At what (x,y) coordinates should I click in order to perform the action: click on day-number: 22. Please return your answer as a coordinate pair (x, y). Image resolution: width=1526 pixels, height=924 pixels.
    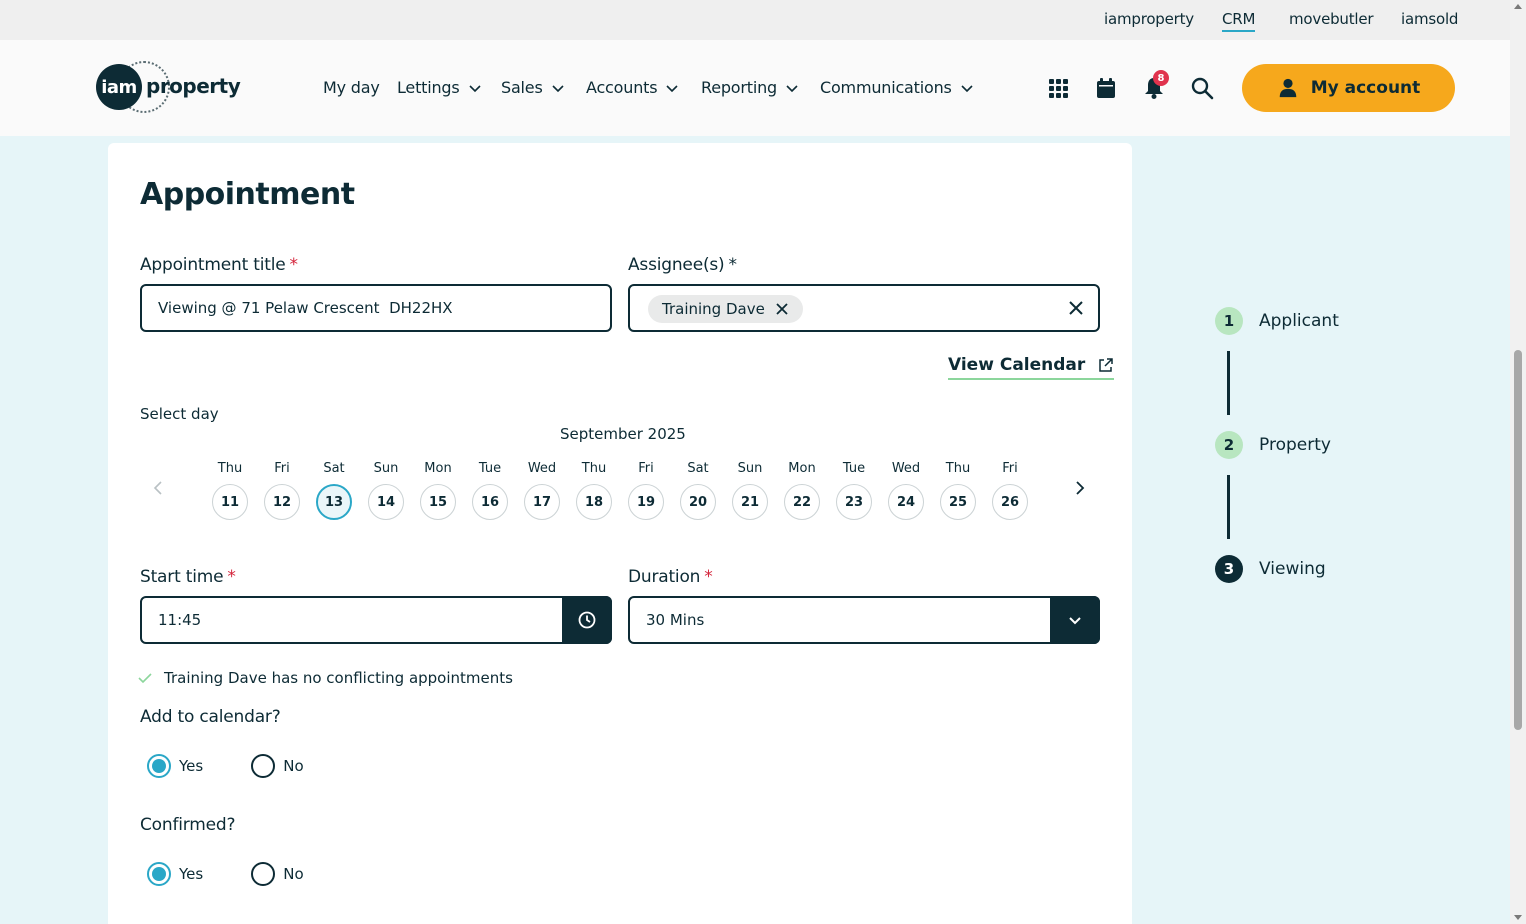
    Looking at the image, I should click on (802, 502).